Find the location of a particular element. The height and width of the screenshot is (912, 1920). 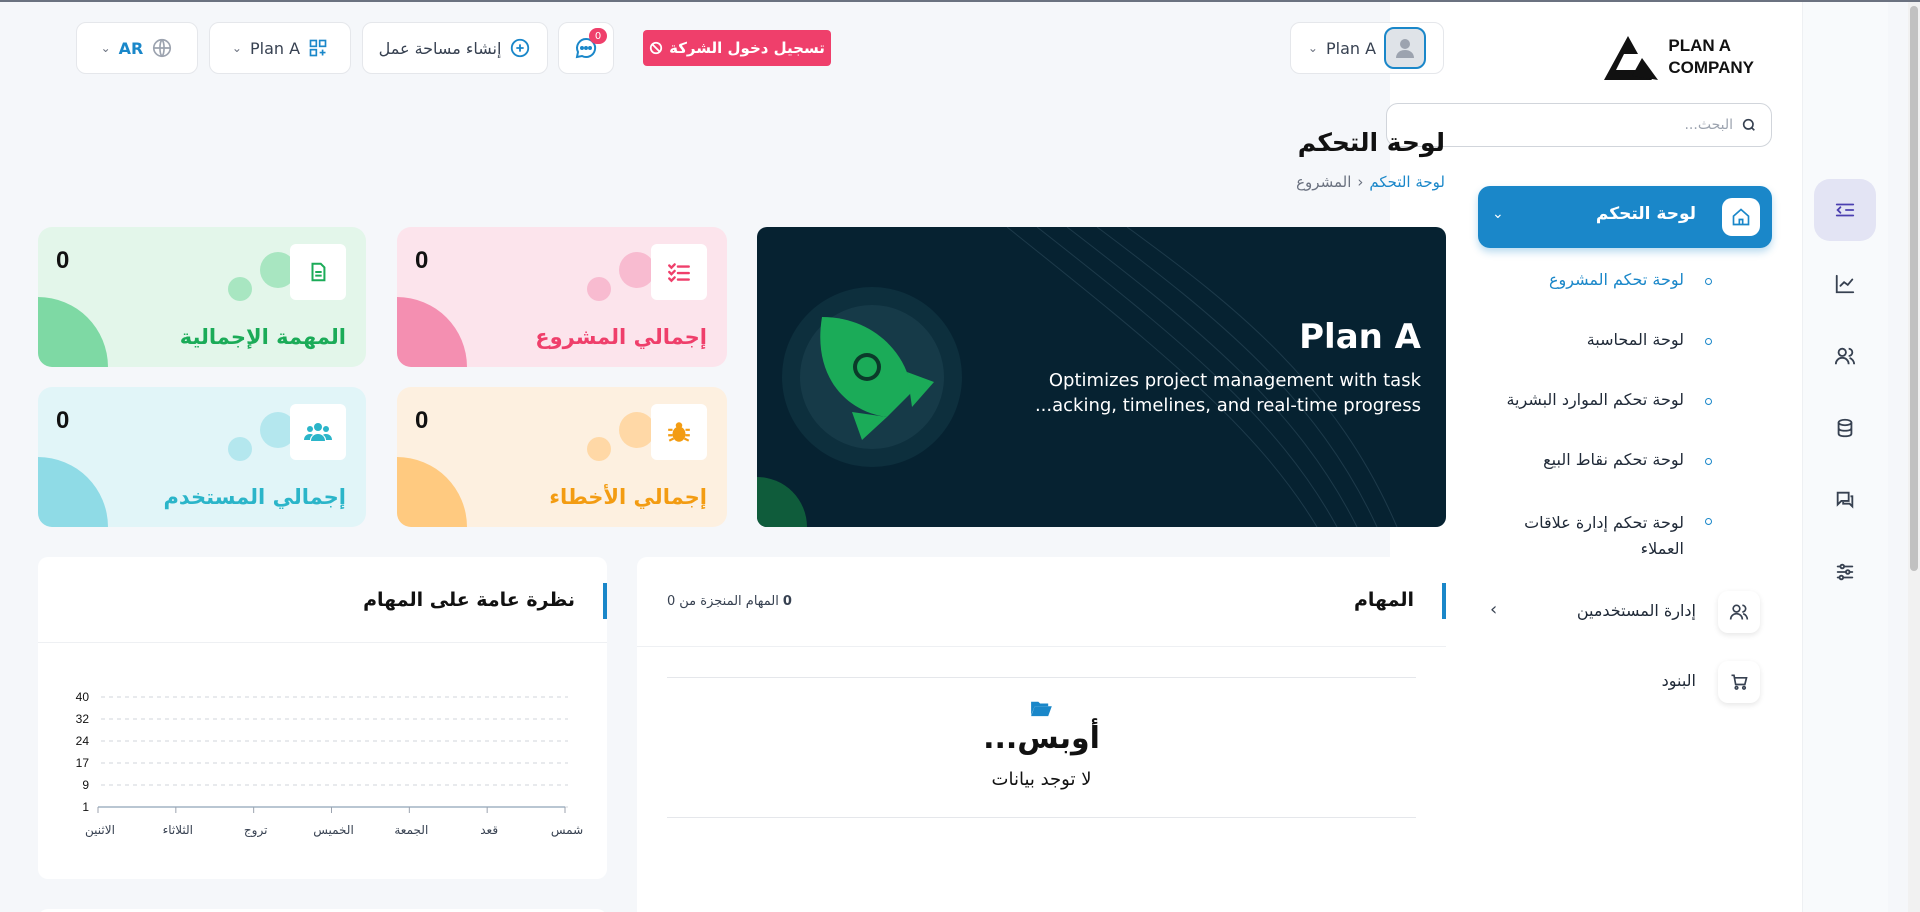

breadcrumb-link: لوحة التحكم is located at coordinates (1407, 182).